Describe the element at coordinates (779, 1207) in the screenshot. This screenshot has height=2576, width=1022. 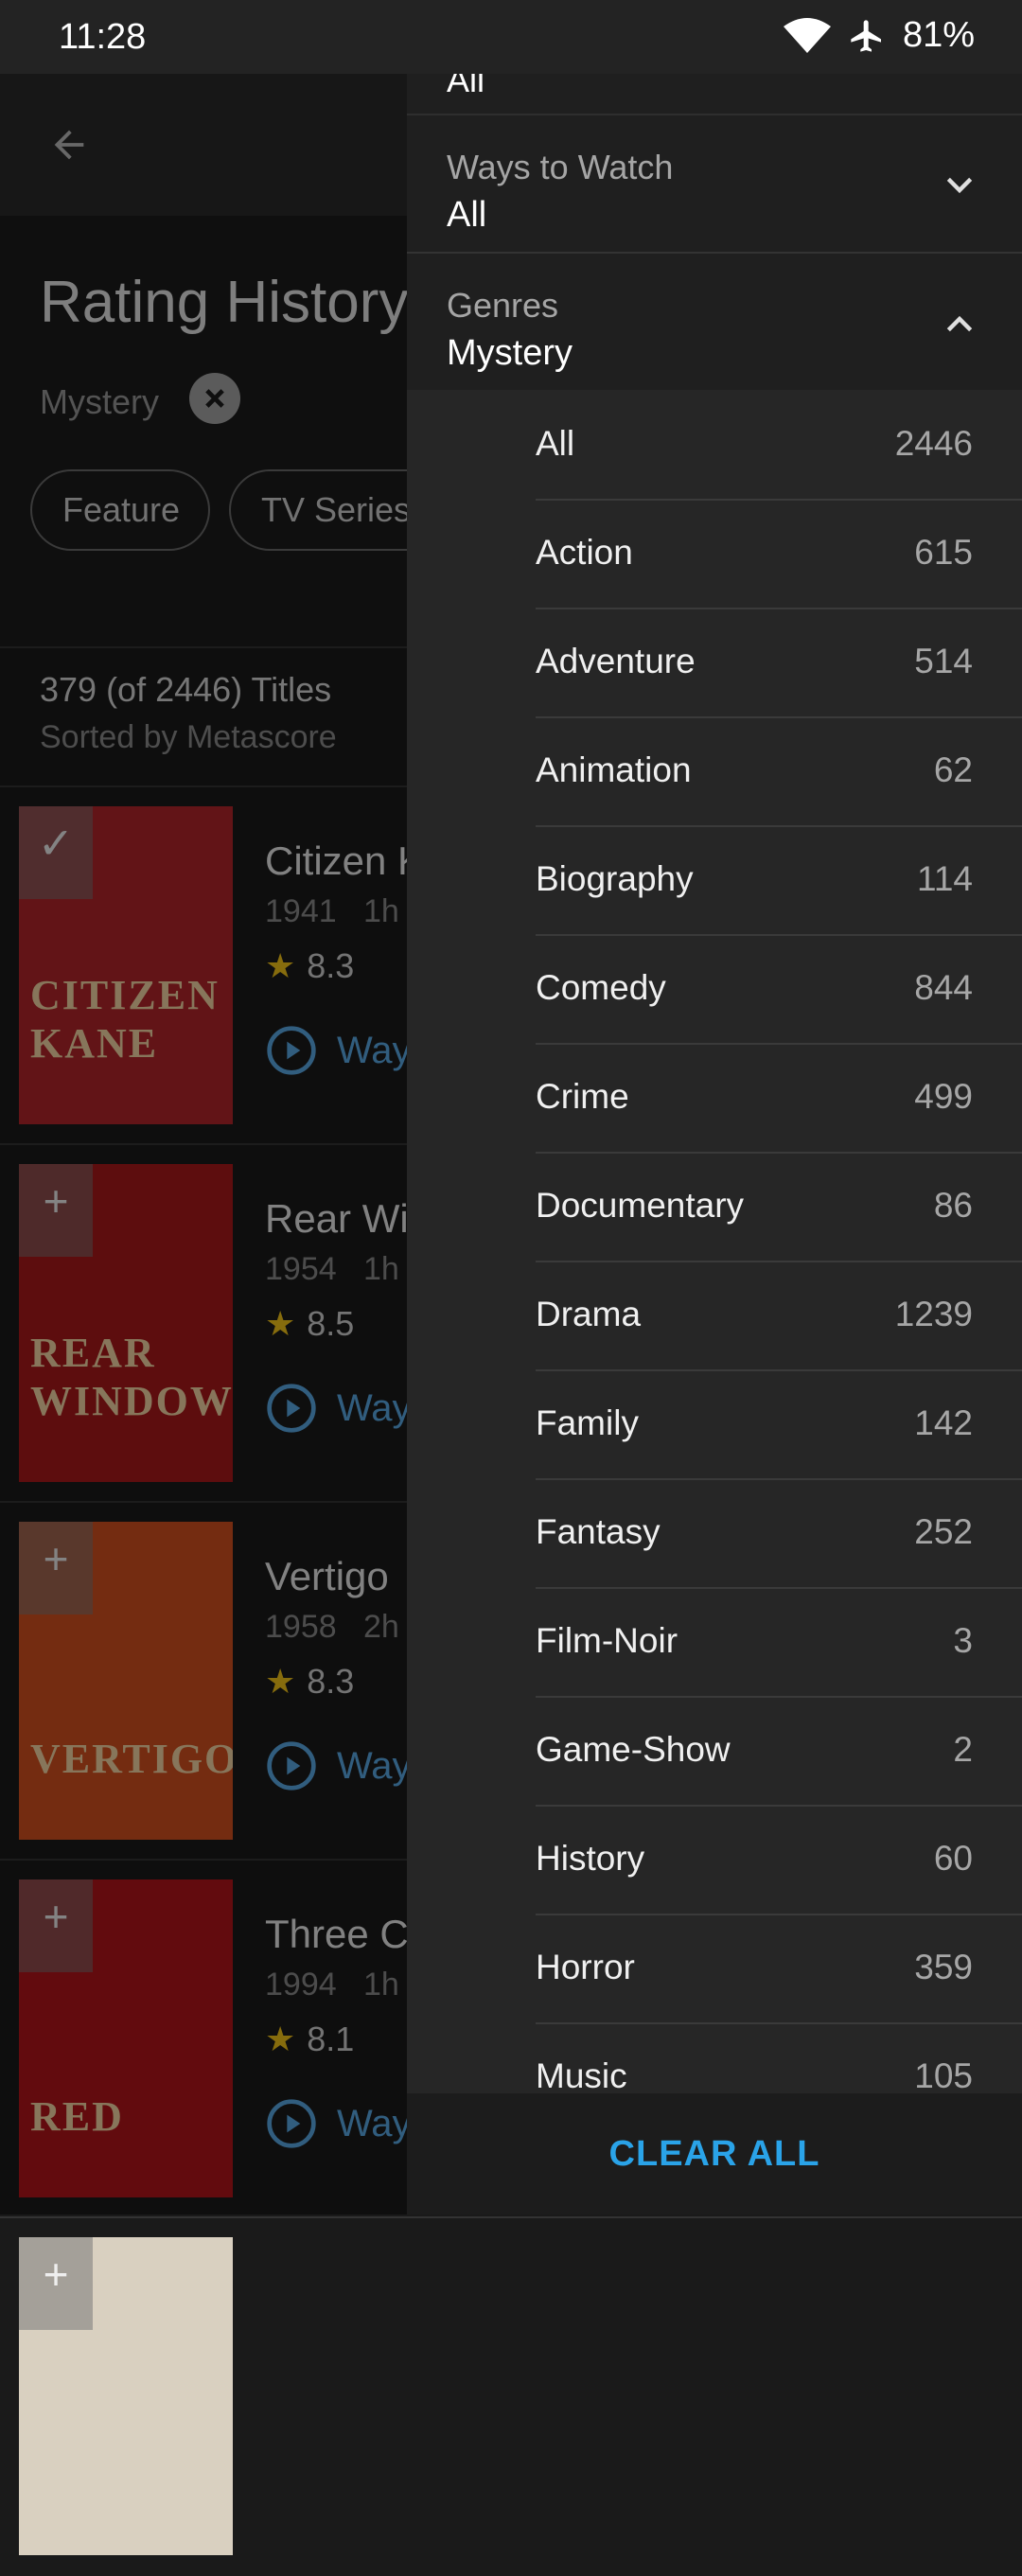
I see `genre-option-documentary: Documentary 86` at that location.